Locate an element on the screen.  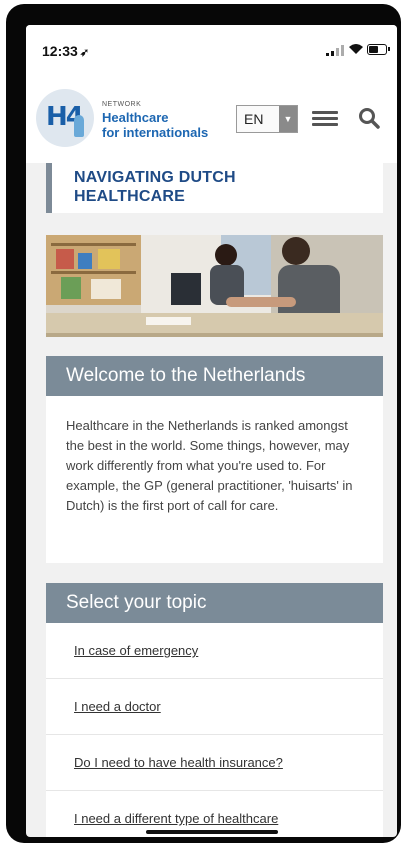
topic-heading-bar: Select your topic is located at coordinates (214, 603).